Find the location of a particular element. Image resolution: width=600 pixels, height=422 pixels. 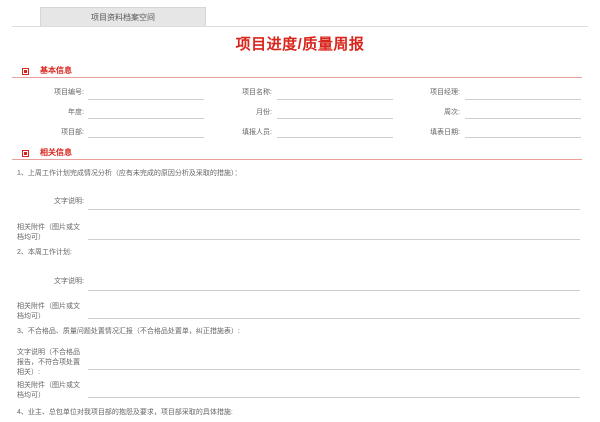

field-label-reporter: 填报人员: is located at coordinates (257, 132).